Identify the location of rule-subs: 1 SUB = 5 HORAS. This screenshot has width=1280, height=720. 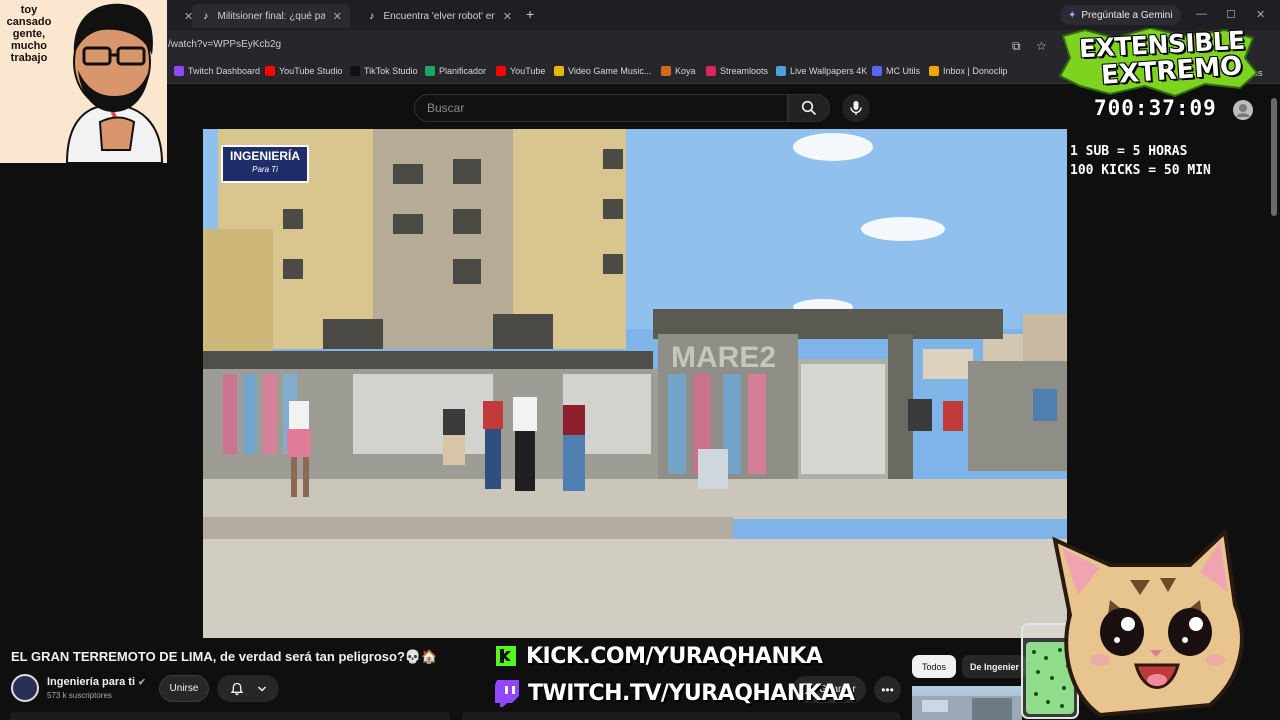
(1129, 151).